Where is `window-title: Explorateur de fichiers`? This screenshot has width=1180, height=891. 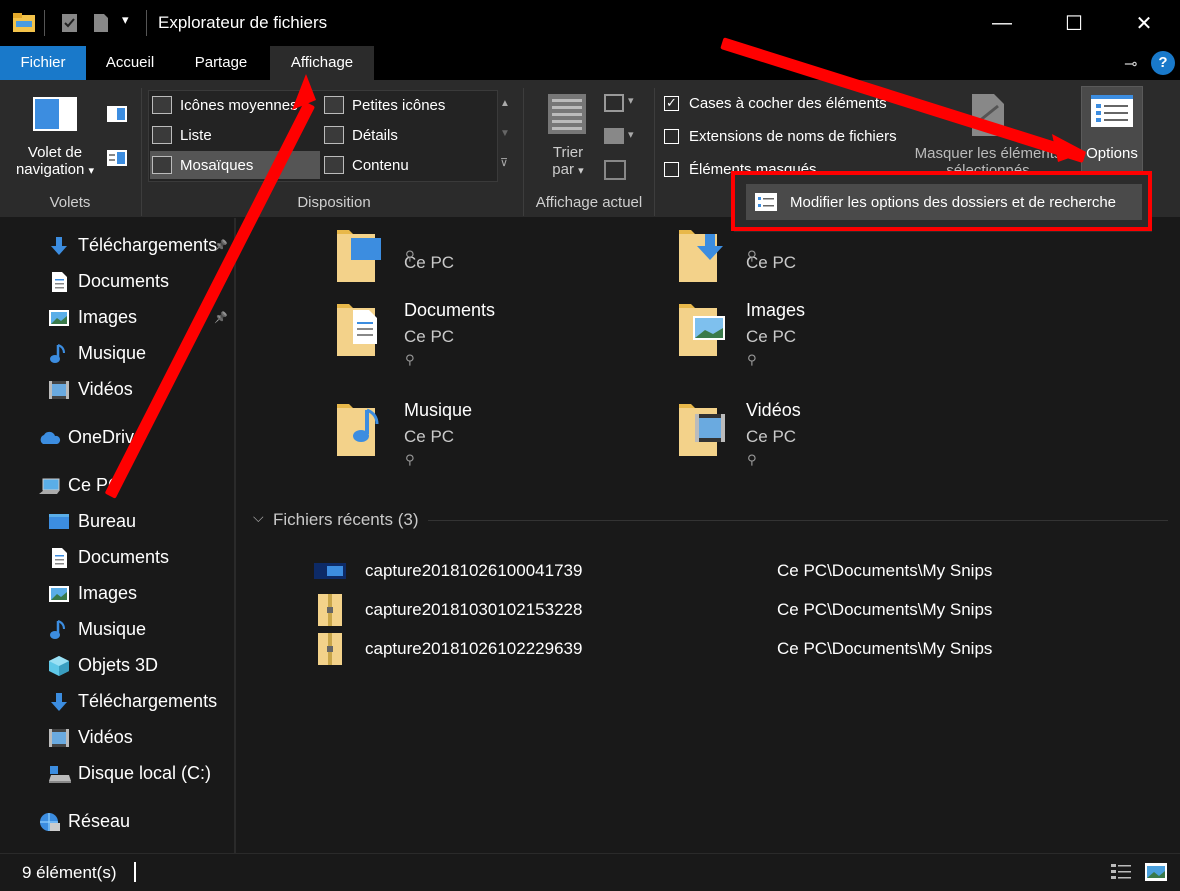
window-title: Explorateur de fichiers is located at coordinates (243, 22).